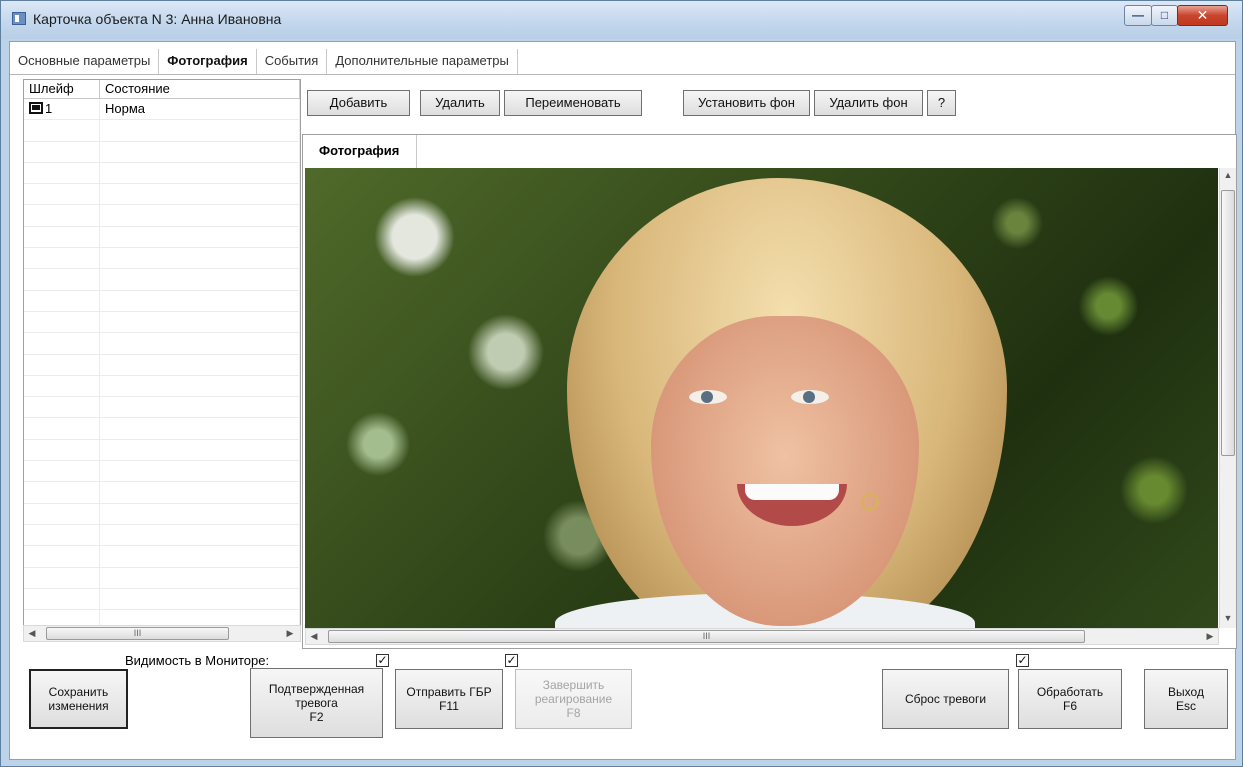 This screenshot has width=1243, height=767. What do you see at coordinates (422, 61) in the screenshot?
I see `tab-extra-params: Дополнительные параметры` at bounding box center [422, 61].